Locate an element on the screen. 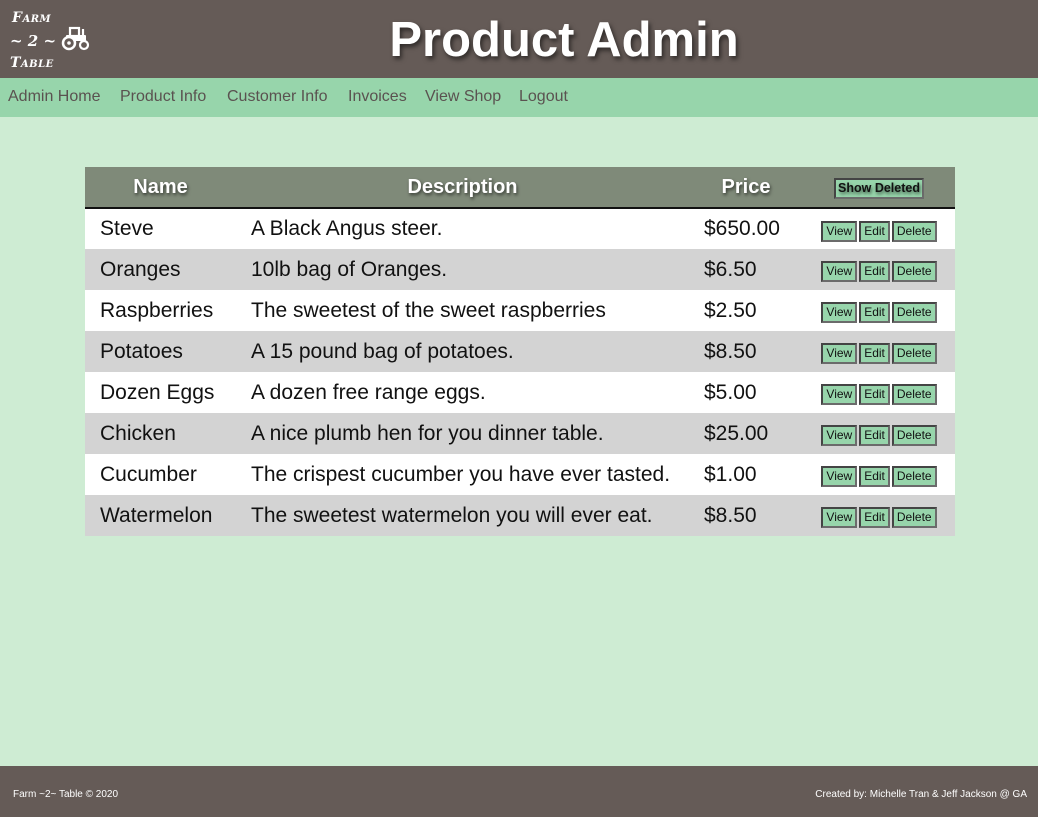 Image resolution: width=1038 pixels, height=817 pixels. column-header-actions: Show Deleted is located at coordinates (879, 187).